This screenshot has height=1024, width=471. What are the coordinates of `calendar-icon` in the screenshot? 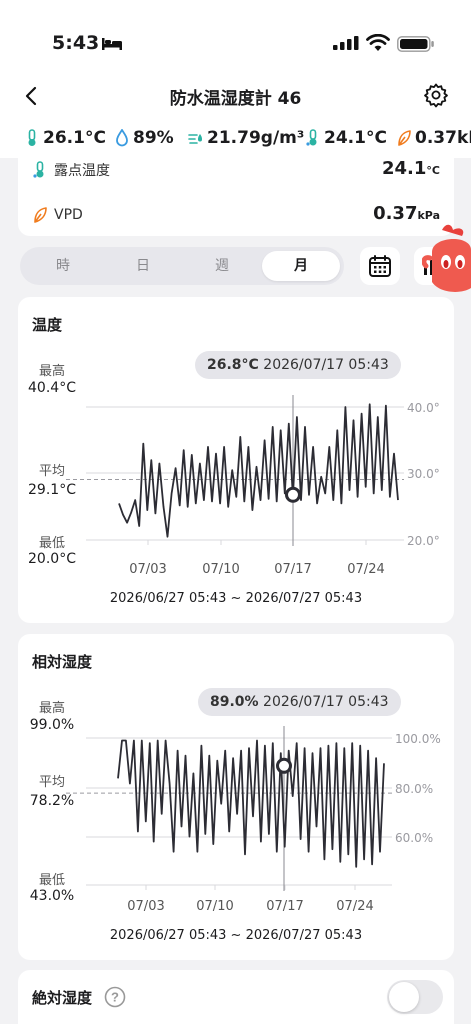 It's located at (380, 266).